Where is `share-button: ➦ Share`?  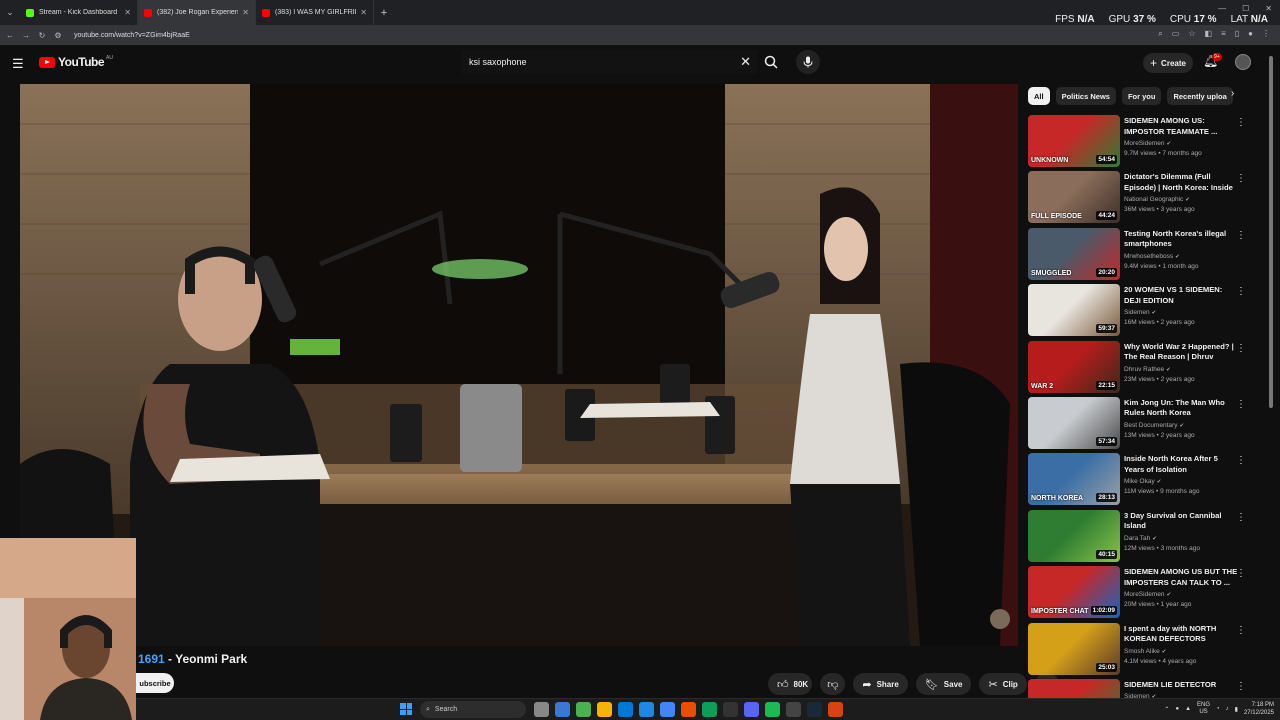 share-button: ➦ Share is located at coordinates (880, 684).